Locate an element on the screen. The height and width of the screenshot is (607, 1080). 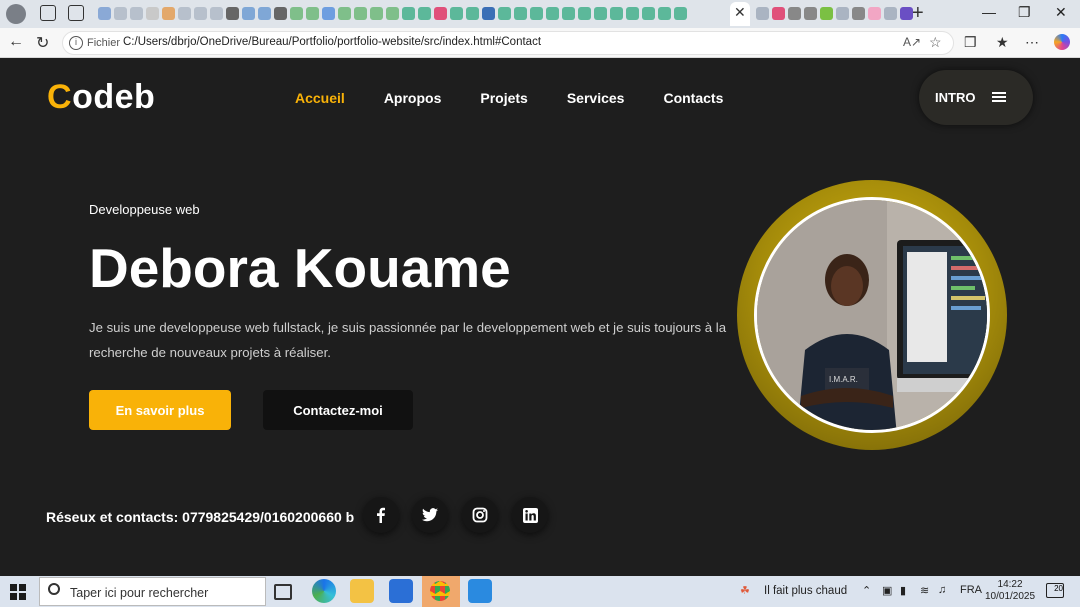
pinned-tabs is located at coordinates (392, 14).